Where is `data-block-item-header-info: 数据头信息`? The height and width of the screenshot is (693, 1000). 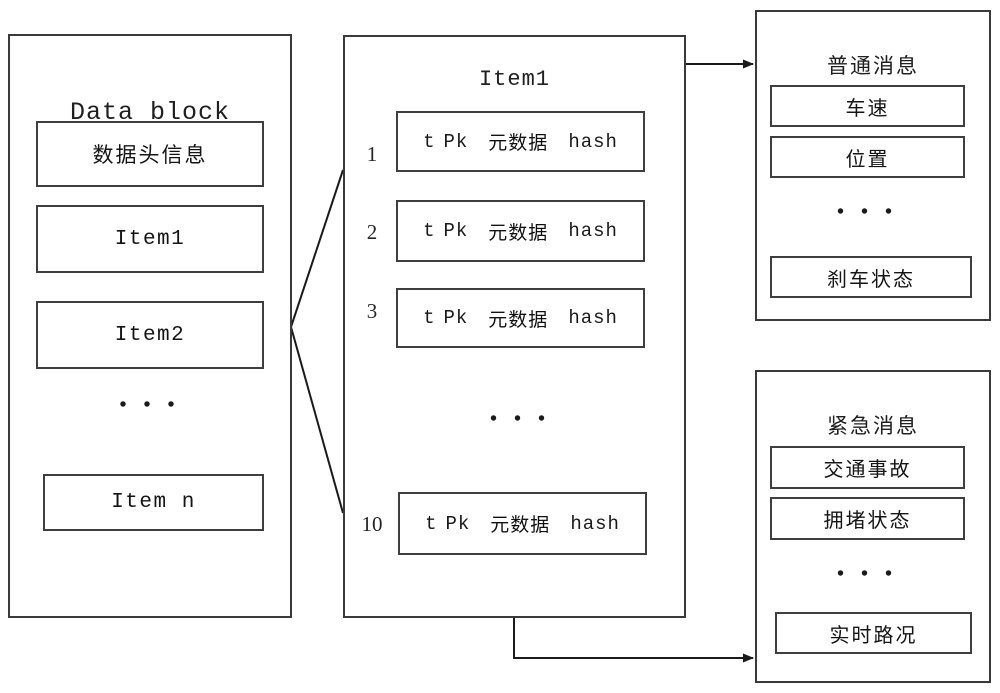
data-block-item-header-info: 数据头信息 is located at coordinates (150, 154).